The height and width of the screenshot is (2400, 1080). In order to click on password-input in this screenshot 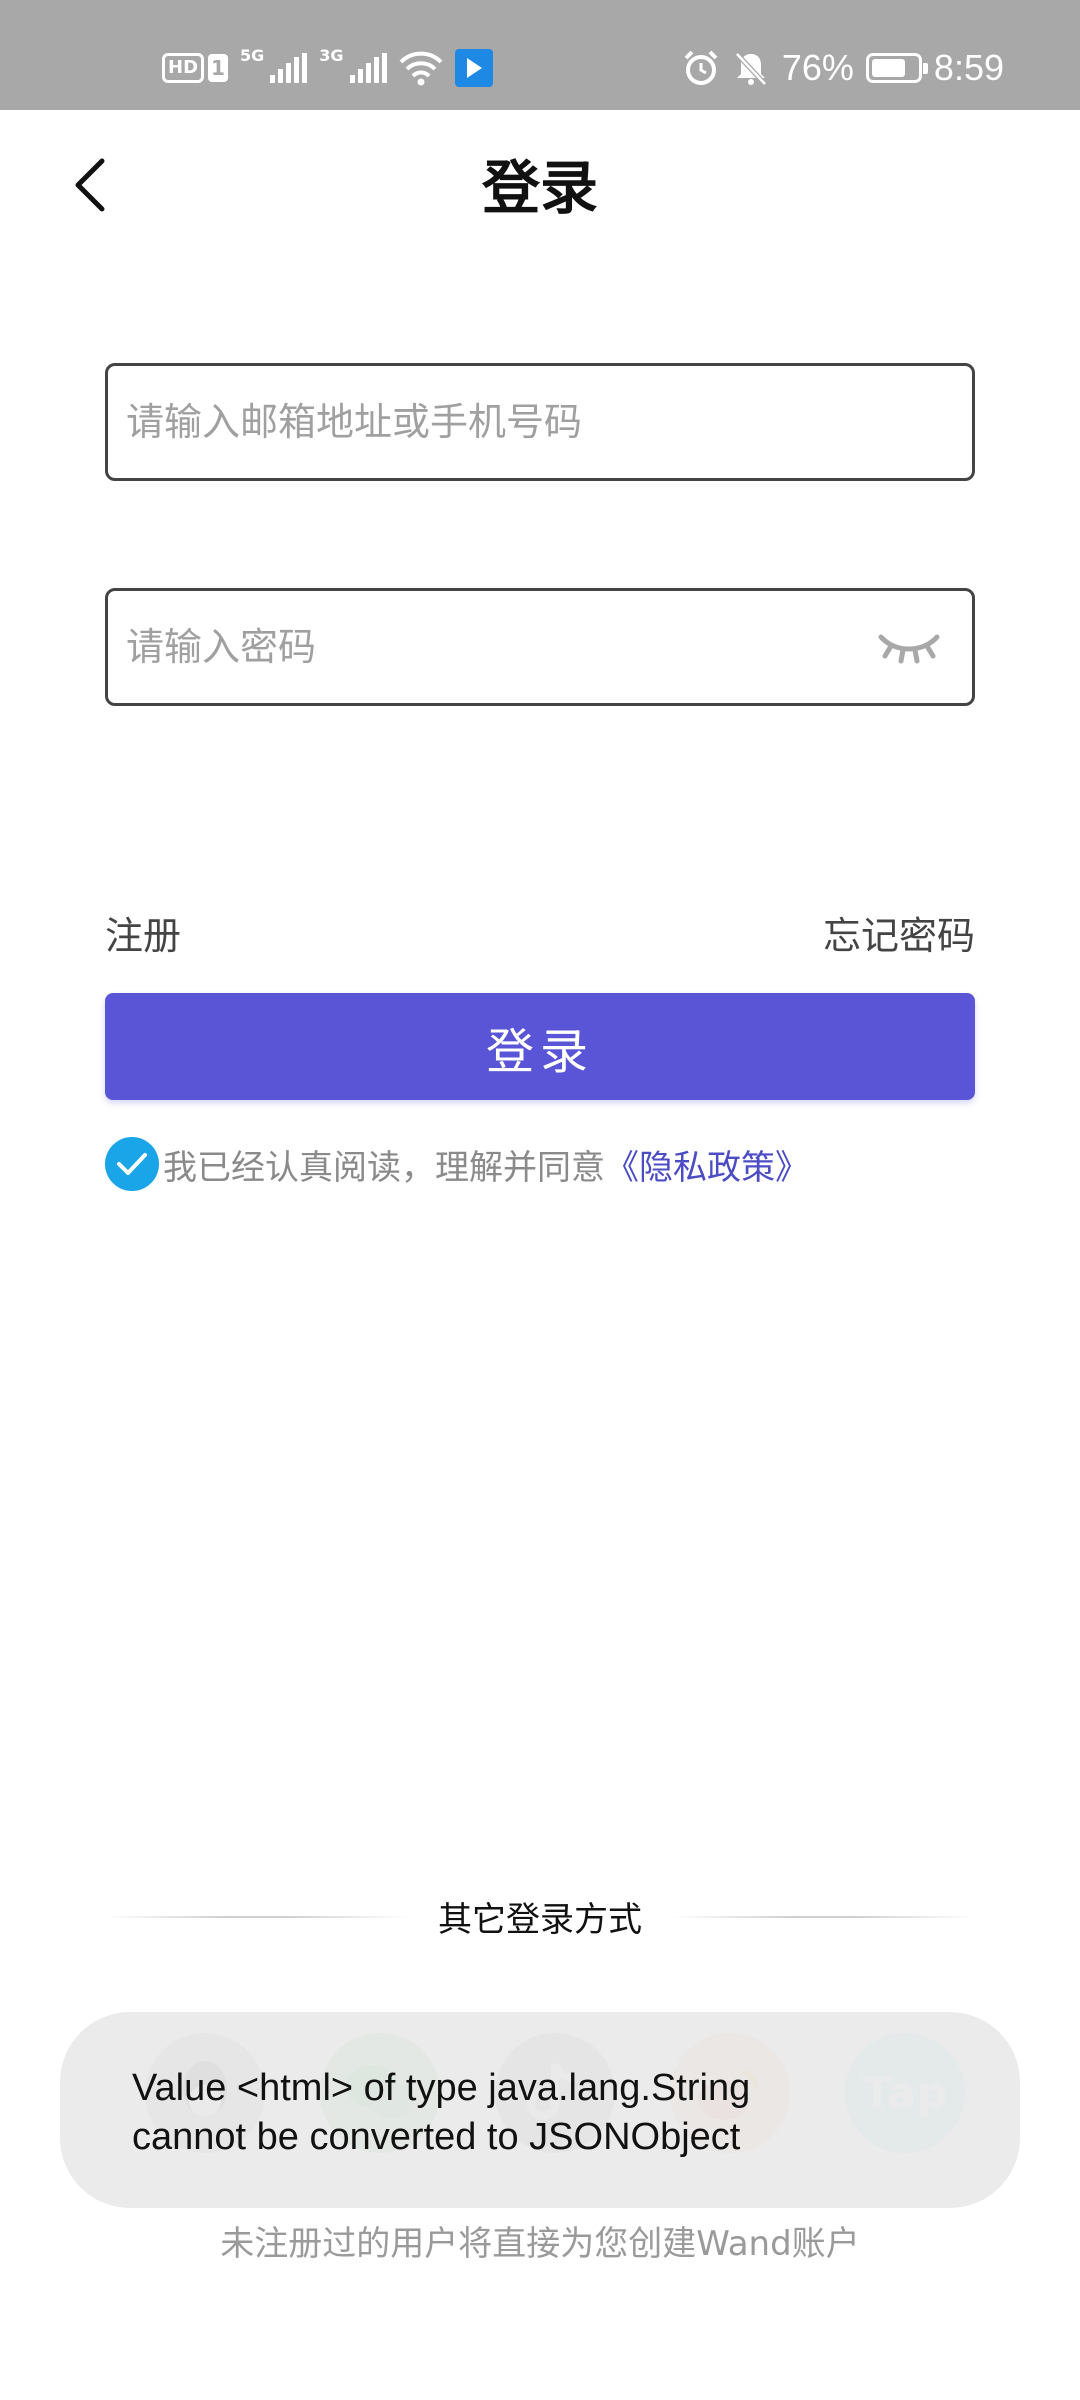, I will do `click(499, 647)`.